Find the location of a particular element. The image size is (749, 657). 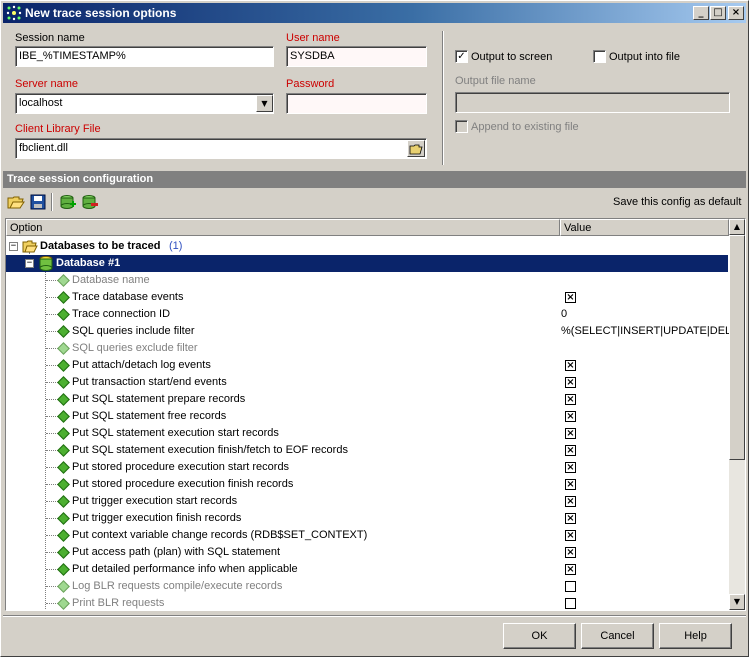

close-button: × is located at coordinates (736, 13).